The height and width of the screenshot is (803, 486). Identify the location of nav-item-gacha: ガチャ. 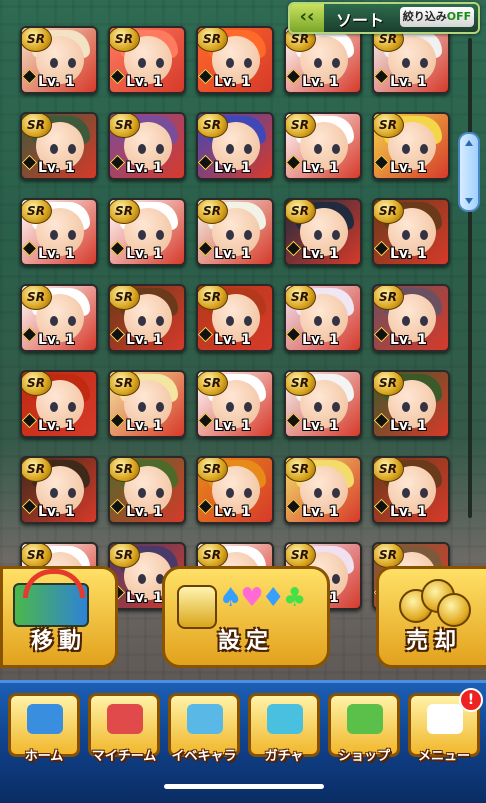
(284, 728).